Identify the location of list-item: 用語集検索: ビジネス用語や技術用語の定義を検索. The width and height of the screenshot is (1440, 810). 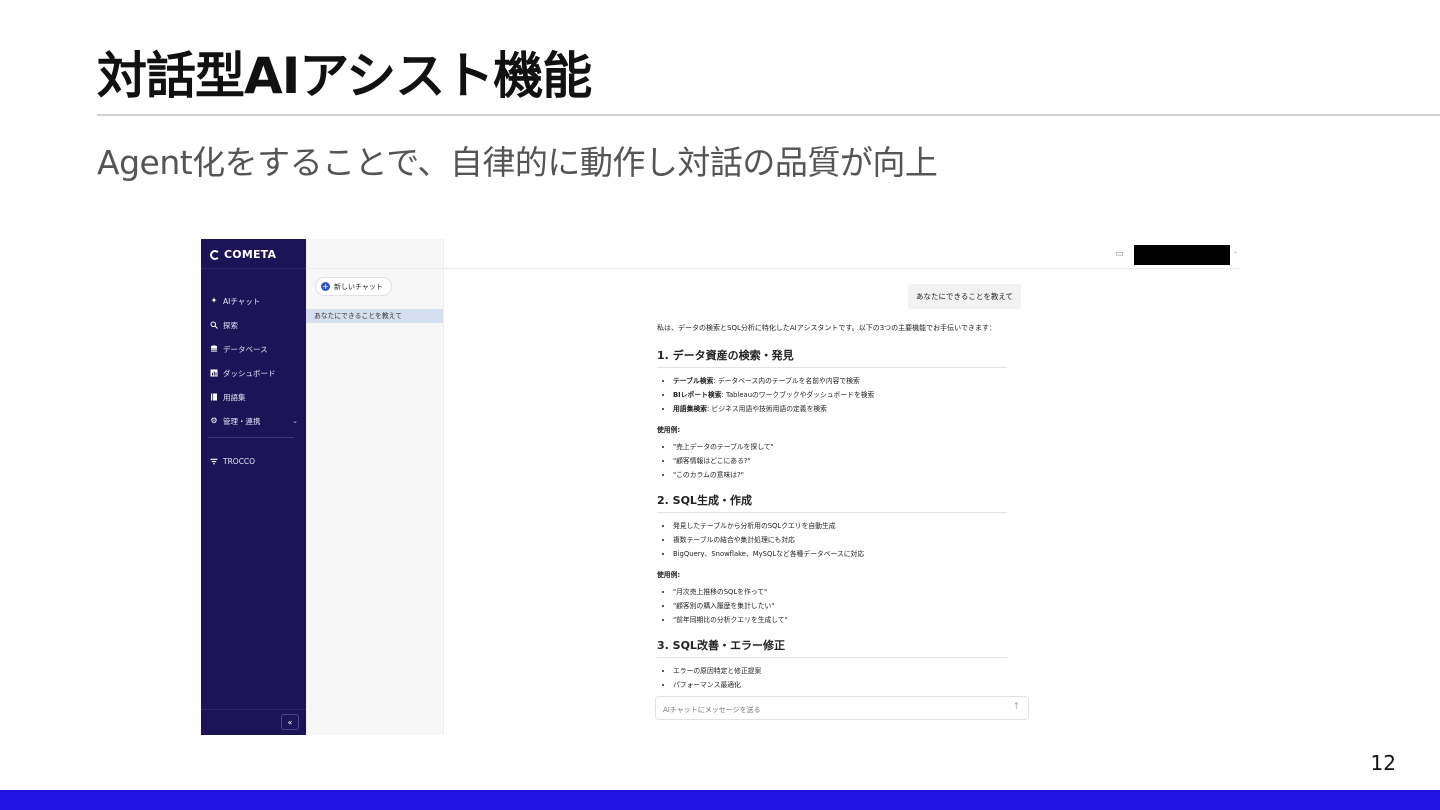
(840, 409).